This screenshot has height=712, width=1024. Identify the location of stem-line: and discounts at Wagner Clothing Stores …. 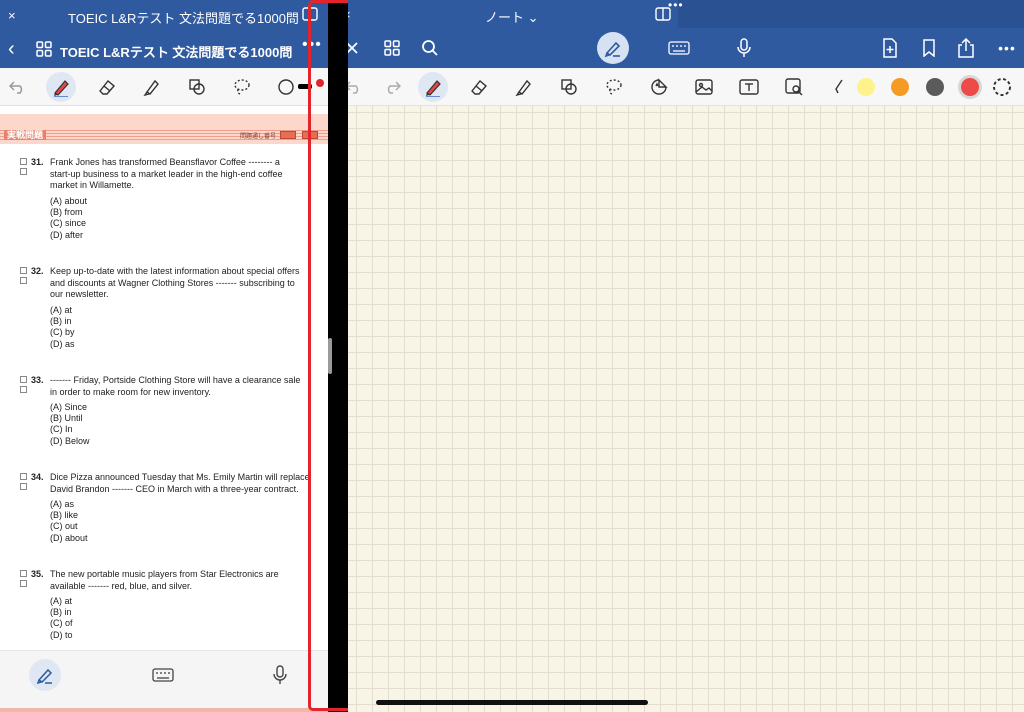
(172, 282).